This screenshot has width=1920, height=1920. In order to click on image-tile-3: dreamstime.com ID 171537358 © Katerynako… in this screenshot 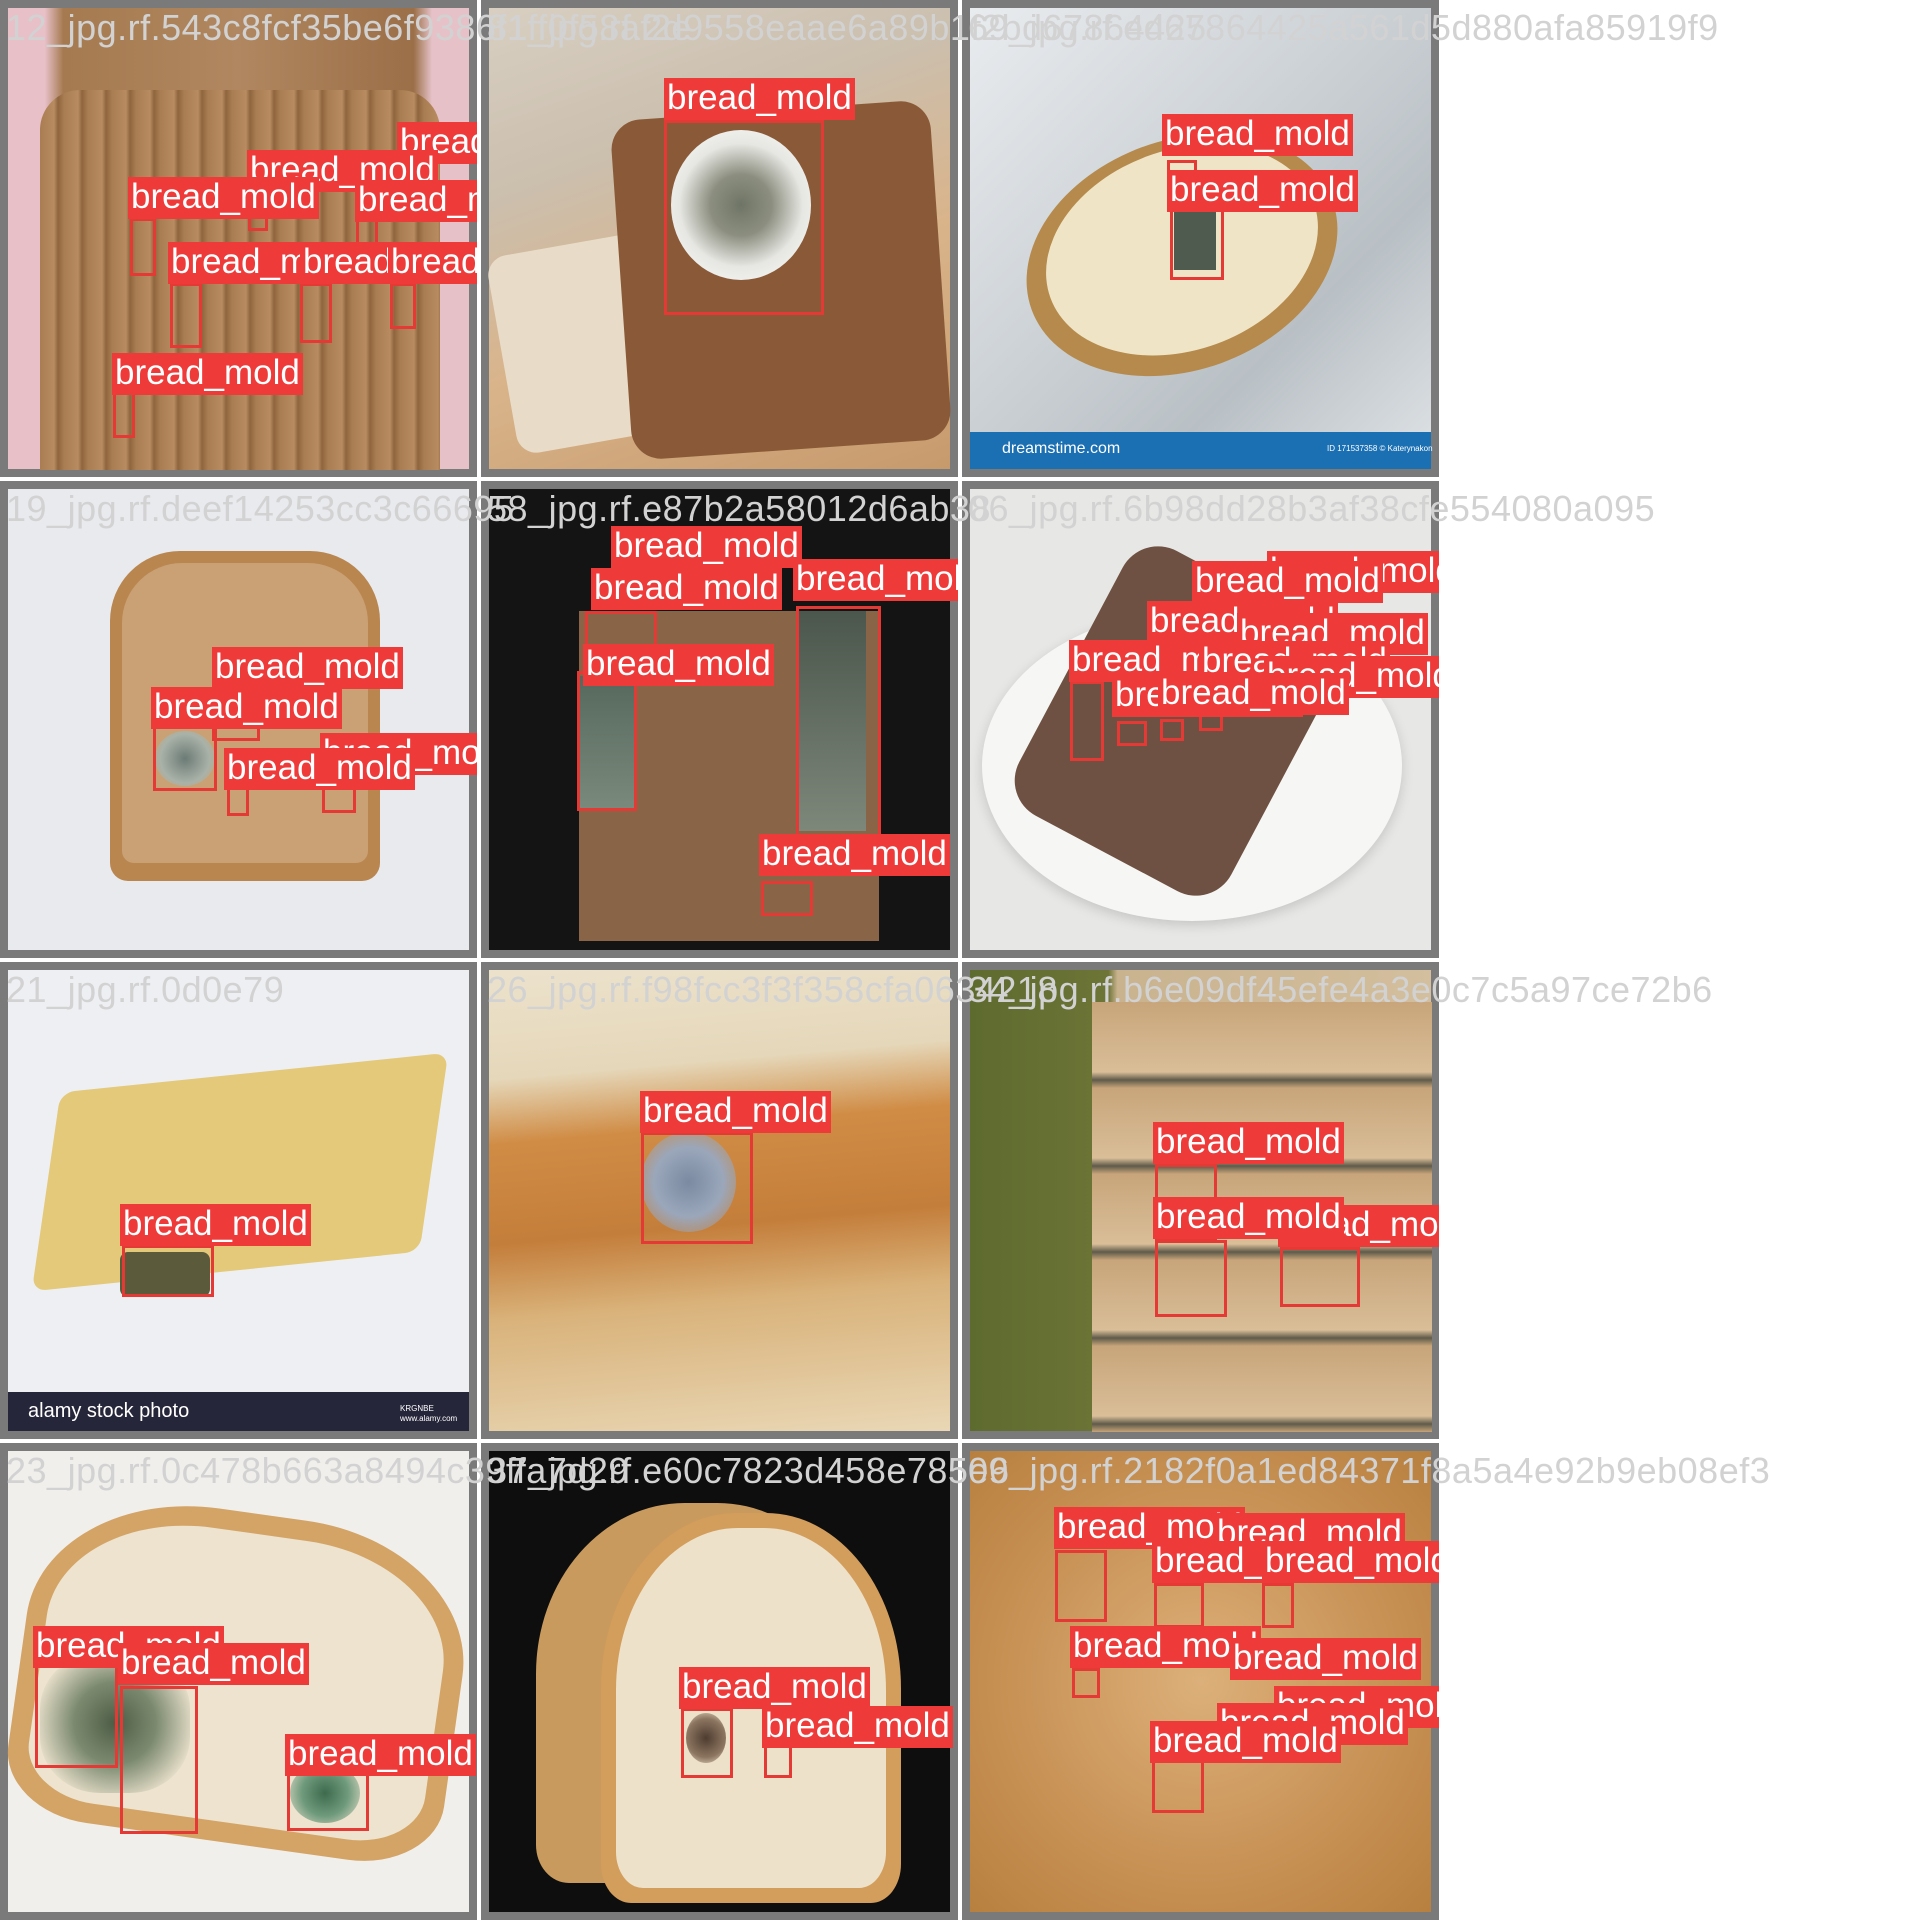, I will do `click(1200, 238)`.